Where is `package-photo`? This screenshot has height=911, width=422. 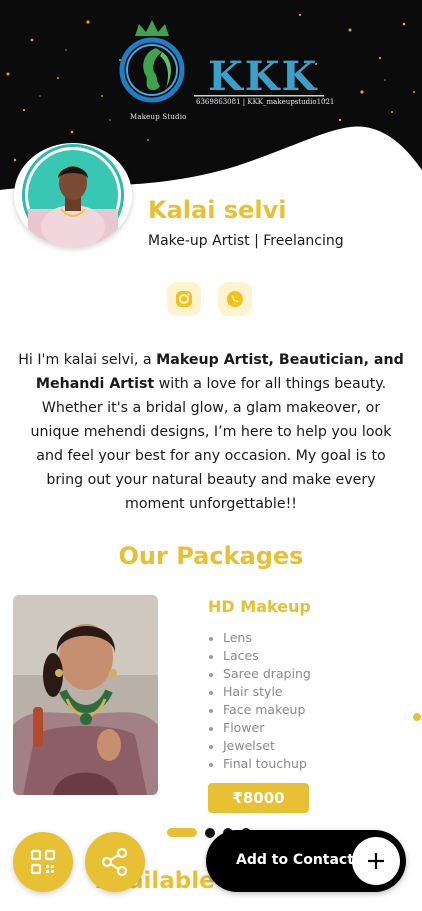
package-photo is located at coordinates (85, 695).